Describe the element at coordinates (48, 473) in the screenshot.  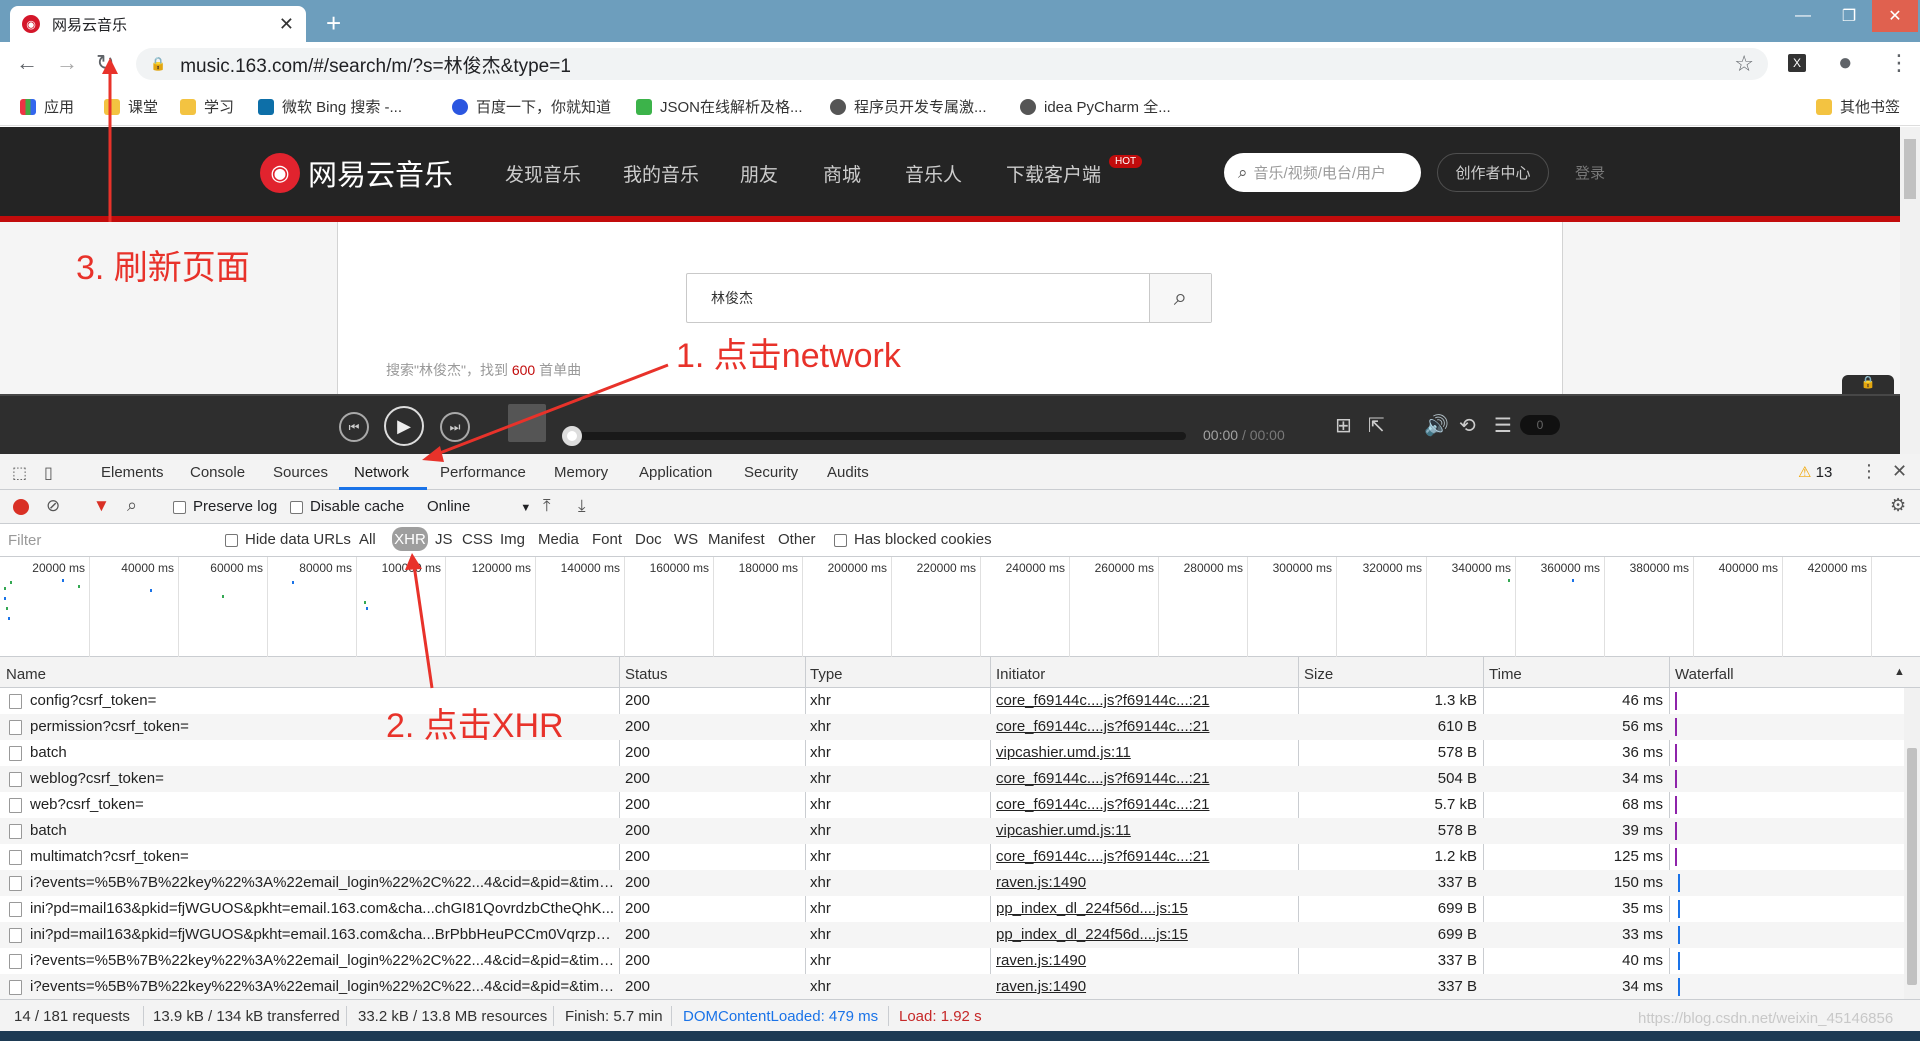
I see `device-toggle-icon: ▯` at that location.